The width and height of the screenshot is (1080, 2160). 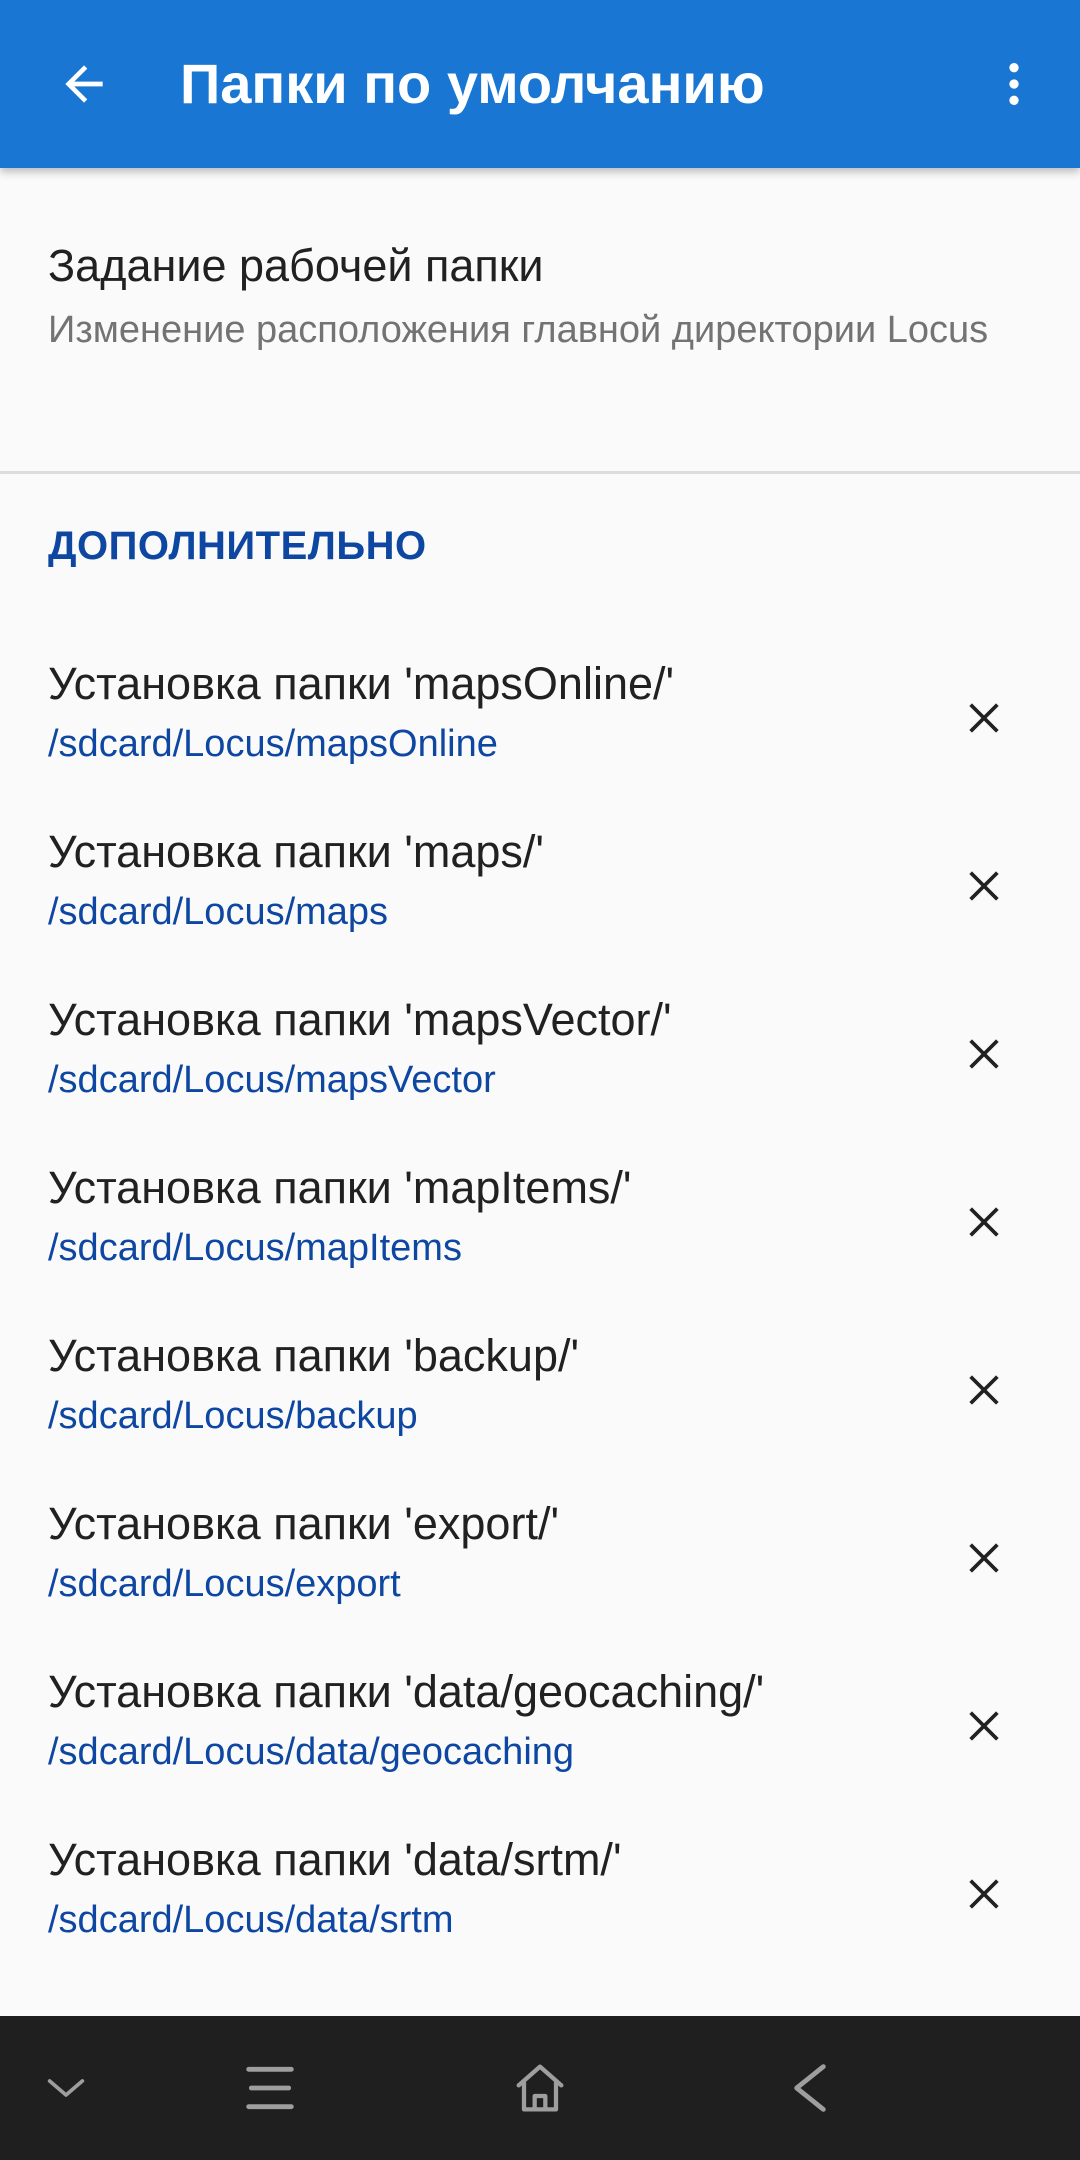 I want to click on system-nav-bar, so click(x=540, y=2088).